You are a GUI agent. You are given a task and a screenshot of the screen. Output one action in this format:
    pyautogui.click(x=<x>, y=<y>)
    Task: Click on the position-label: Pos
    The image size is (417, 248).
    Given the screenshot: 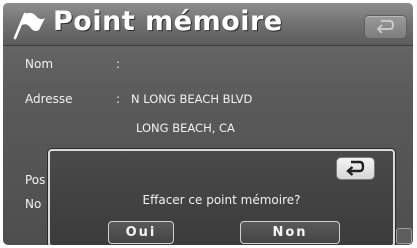 What is the action you would take?
    pyautogui.click(x=35, y=180)
    